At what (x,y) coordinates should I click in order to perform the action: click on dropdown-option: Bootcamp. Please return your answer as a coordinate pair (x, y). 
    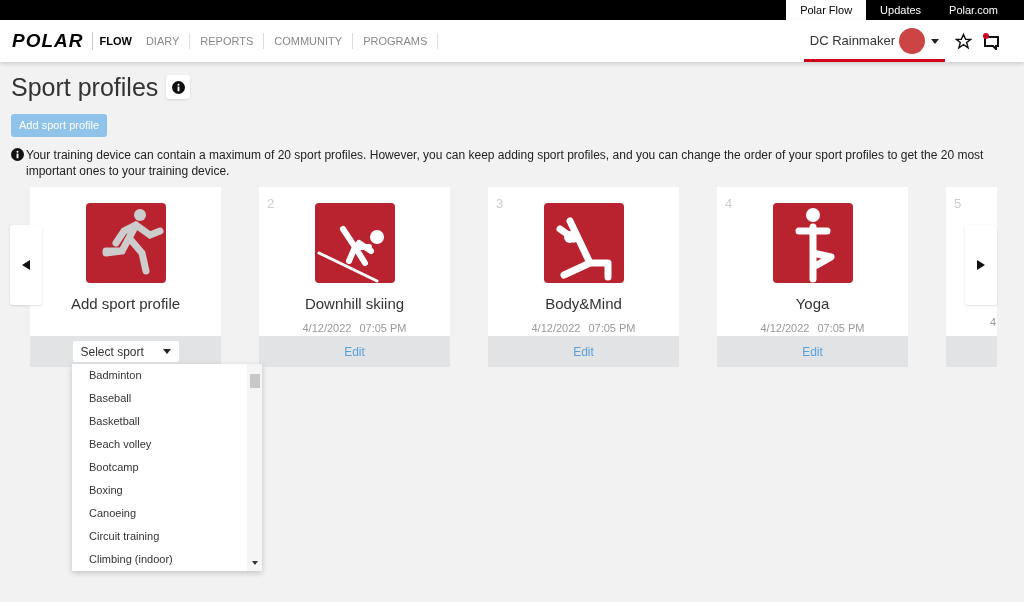
    Looking at the image, I should click on (159, 467).